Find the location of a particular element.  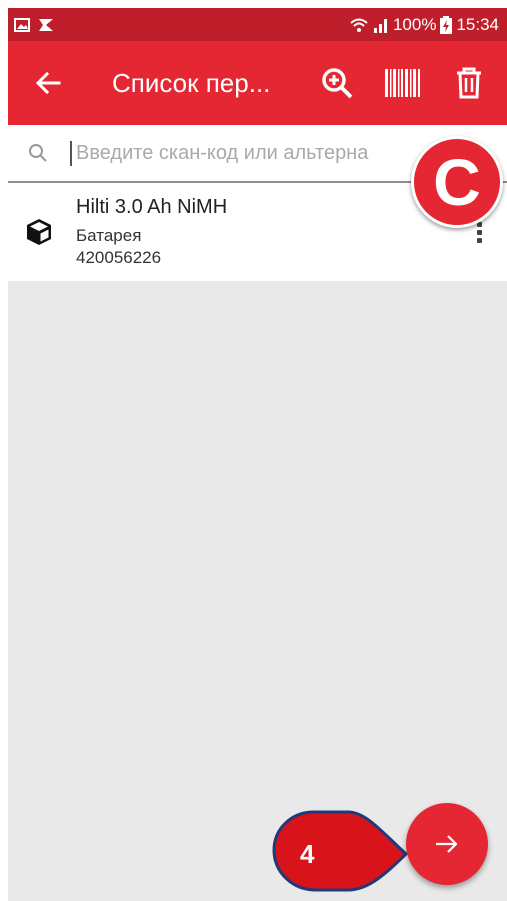

search-input is located at coordinates (254, 153).